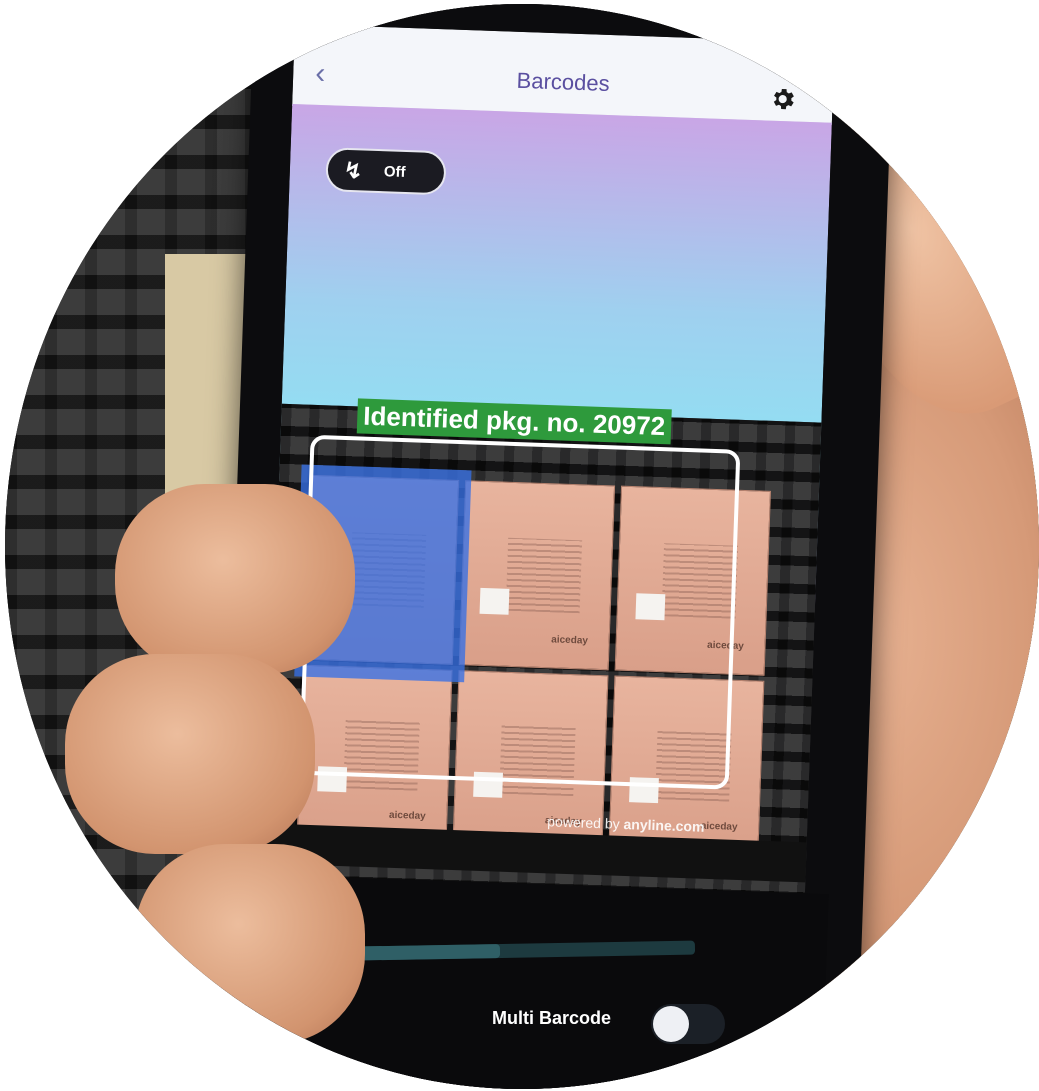 The image size is (1039, 1091). What do you see at coordinates (552, 1018) in the screenshot?
I see `multi-barcode-label: Multi Barcode` at bounding box center [552, 1018].